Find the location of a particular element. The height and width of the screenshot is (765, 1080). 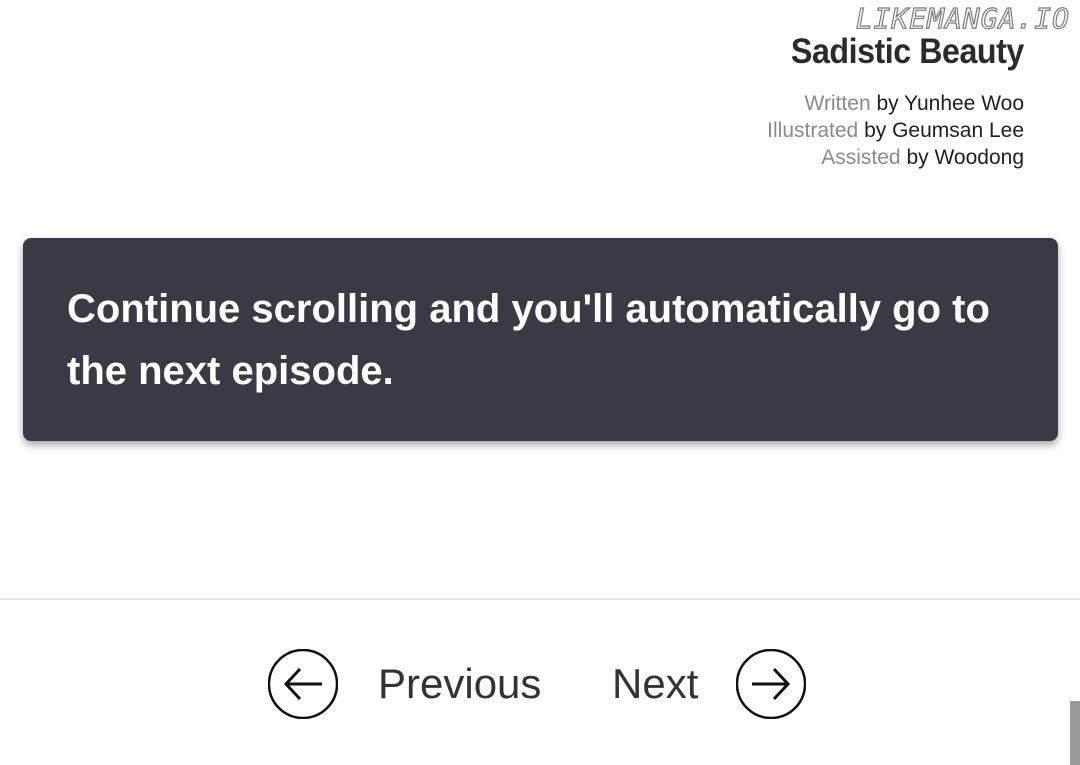

series-title: Sadistic Beauty is located at coordinates (907, 51).